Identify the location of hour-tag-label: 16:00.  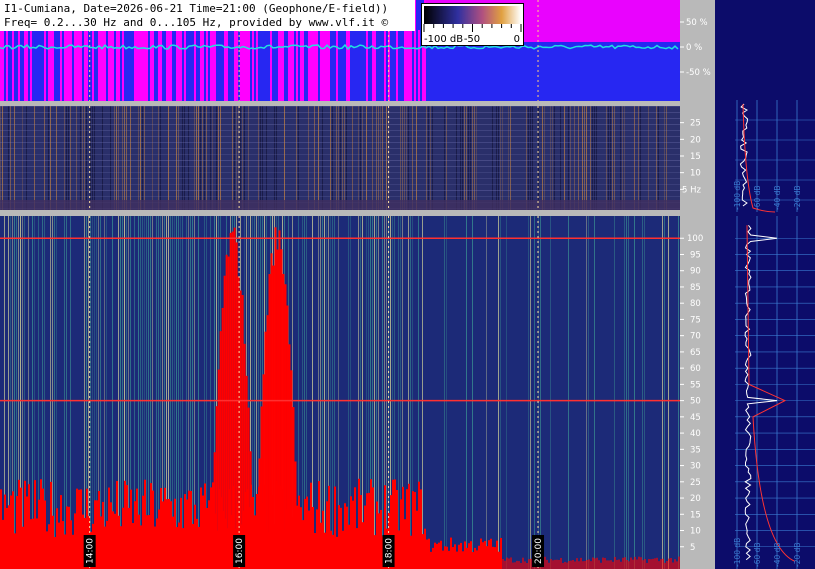
(240, 551).